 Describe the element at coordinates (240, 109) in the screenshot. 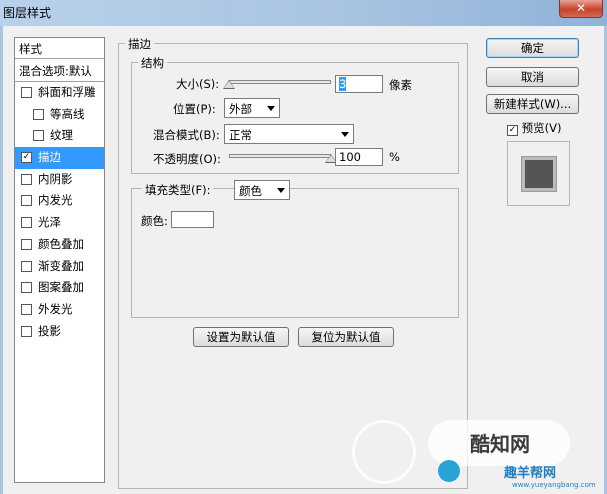

I see `position-value: 外部` at that location.